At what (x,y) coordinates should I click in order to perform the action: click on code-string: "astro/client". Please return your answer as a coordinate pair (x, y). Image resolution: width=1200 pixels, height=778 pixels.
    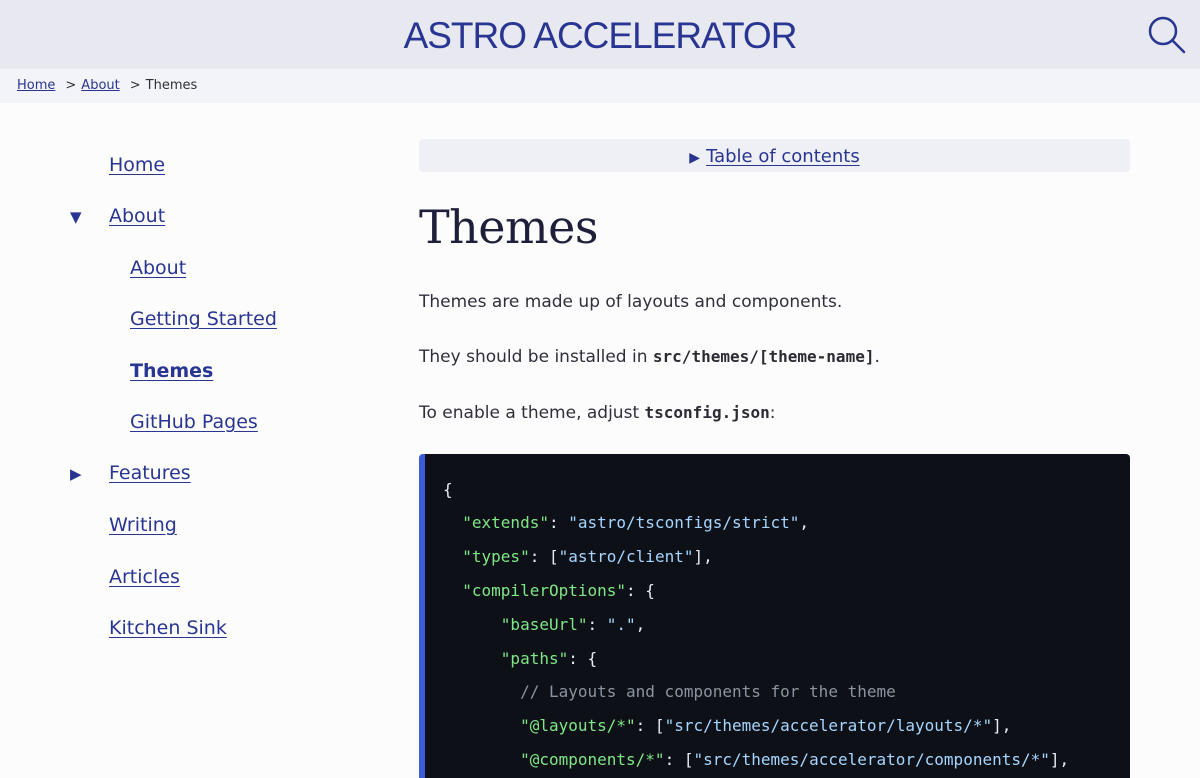
    Looking at the image, I should click on (626, 556).